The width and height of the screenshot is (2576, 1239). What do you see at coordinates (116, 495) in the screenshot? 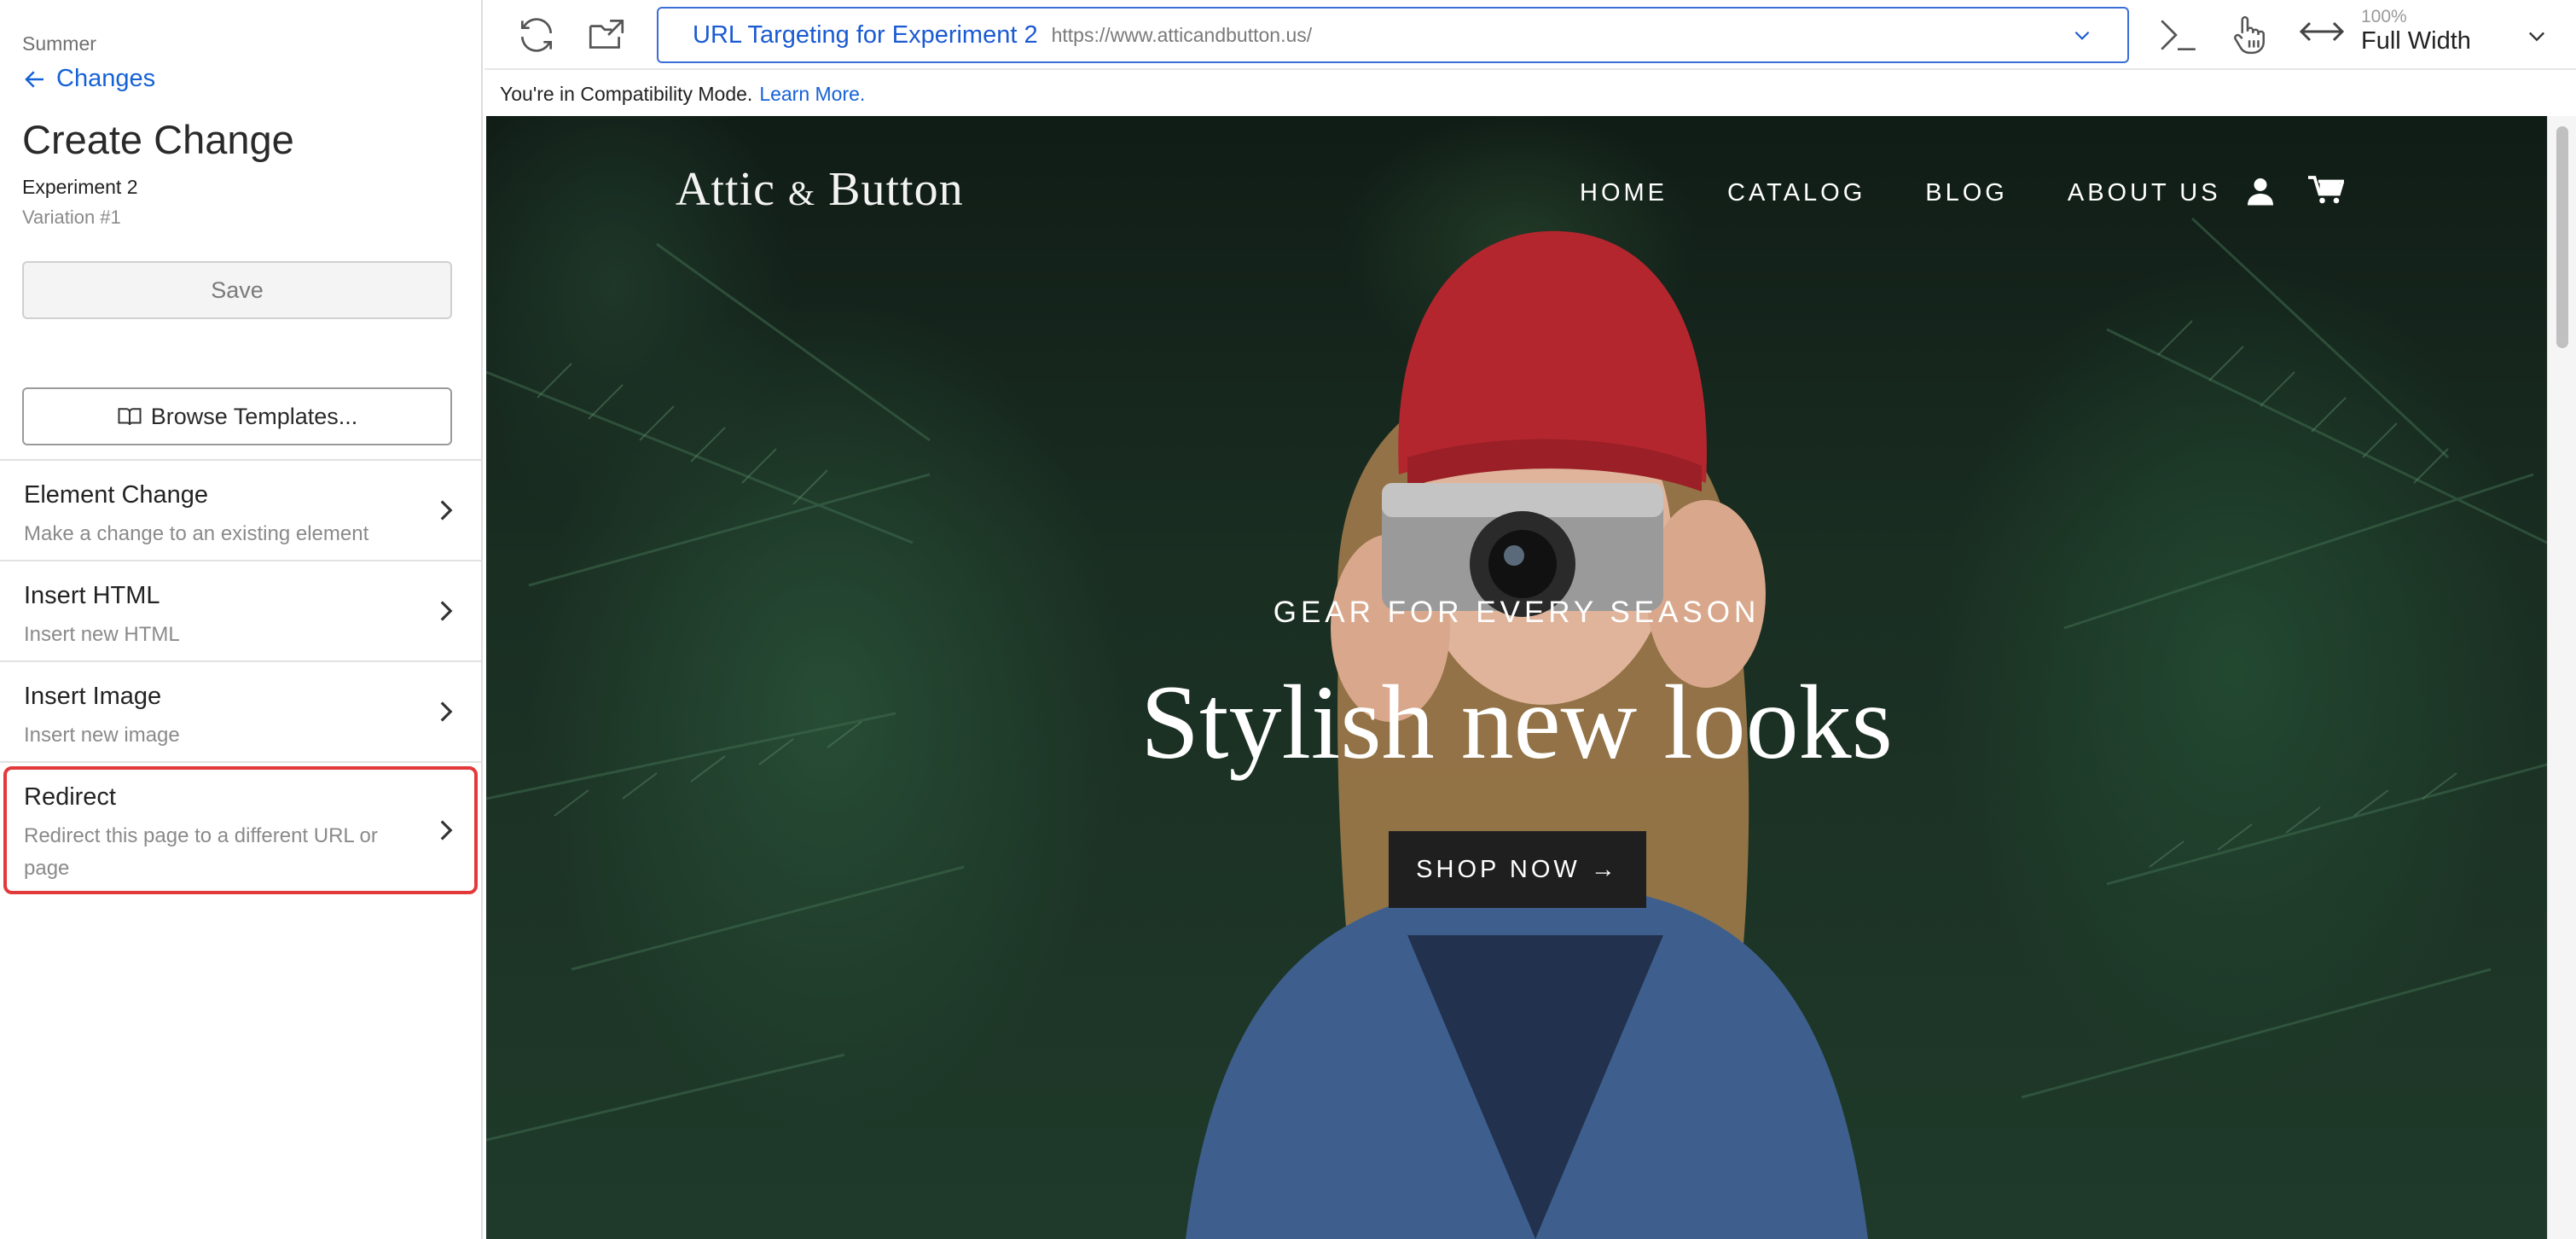
I see `change-item-title: Element Change` at bounding box center [116, 495].